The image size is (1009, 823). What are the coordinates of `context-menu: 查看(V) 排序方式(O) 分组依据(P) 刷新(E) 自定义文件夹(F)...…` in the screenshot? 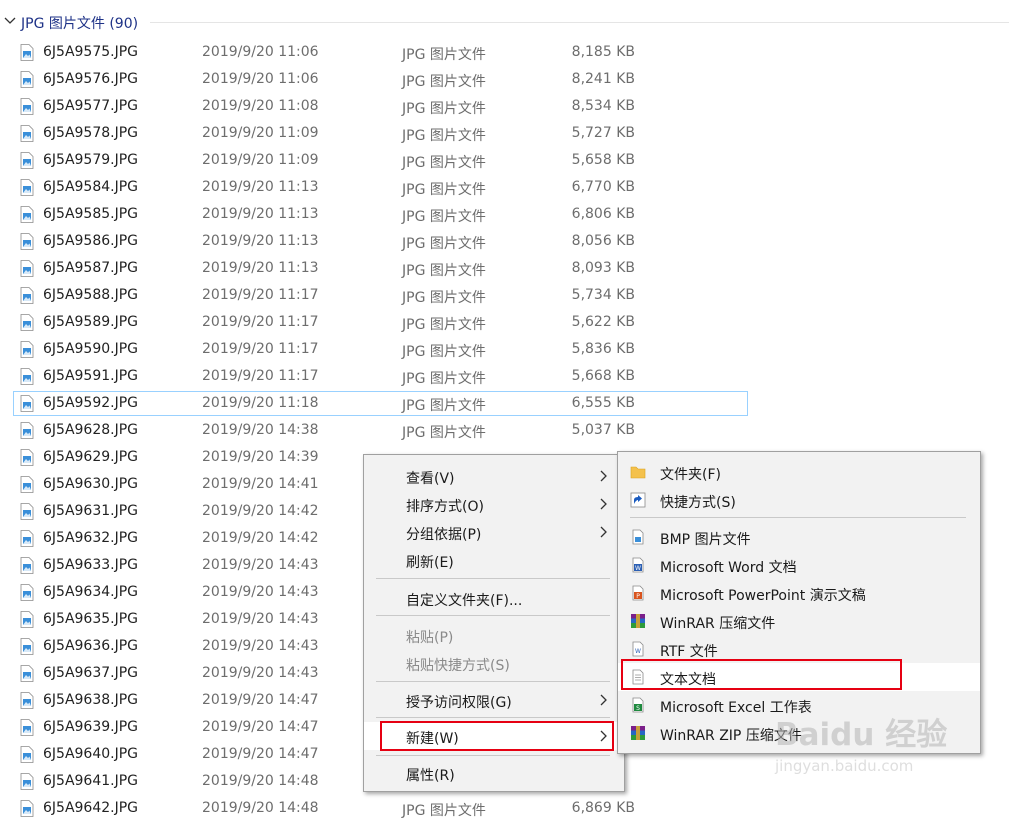 It's located at (494, 623).